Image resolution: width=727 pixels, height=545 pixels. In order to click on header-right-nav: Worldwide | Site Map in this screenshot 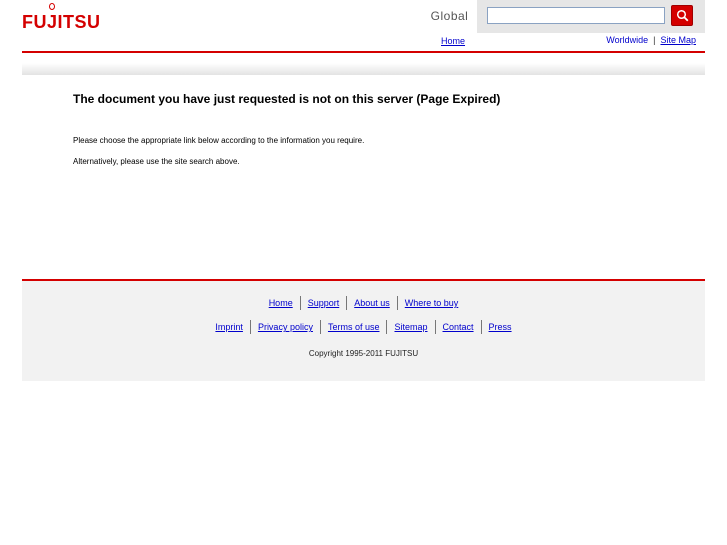, I will do `click(651, 40)`.